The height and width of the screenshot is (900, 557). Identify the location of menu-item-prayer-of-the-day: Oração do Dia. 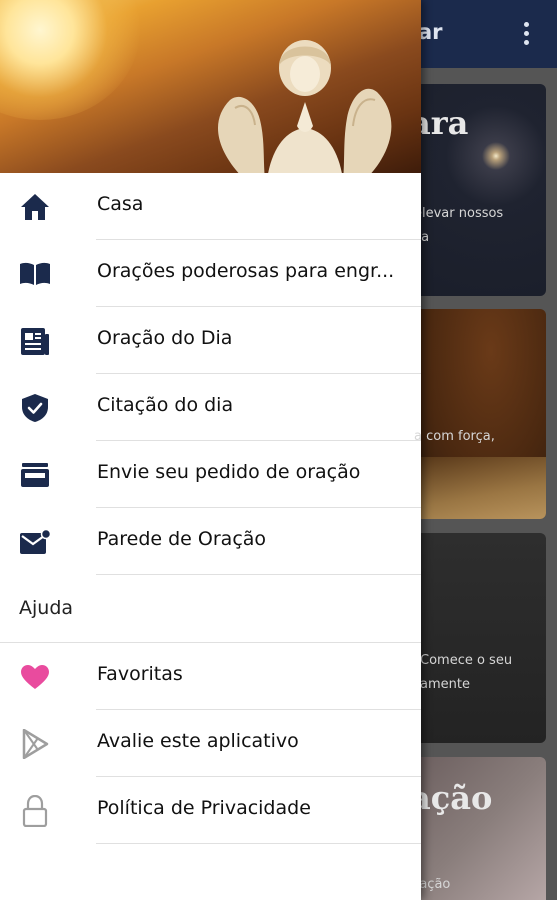
(210, 340).